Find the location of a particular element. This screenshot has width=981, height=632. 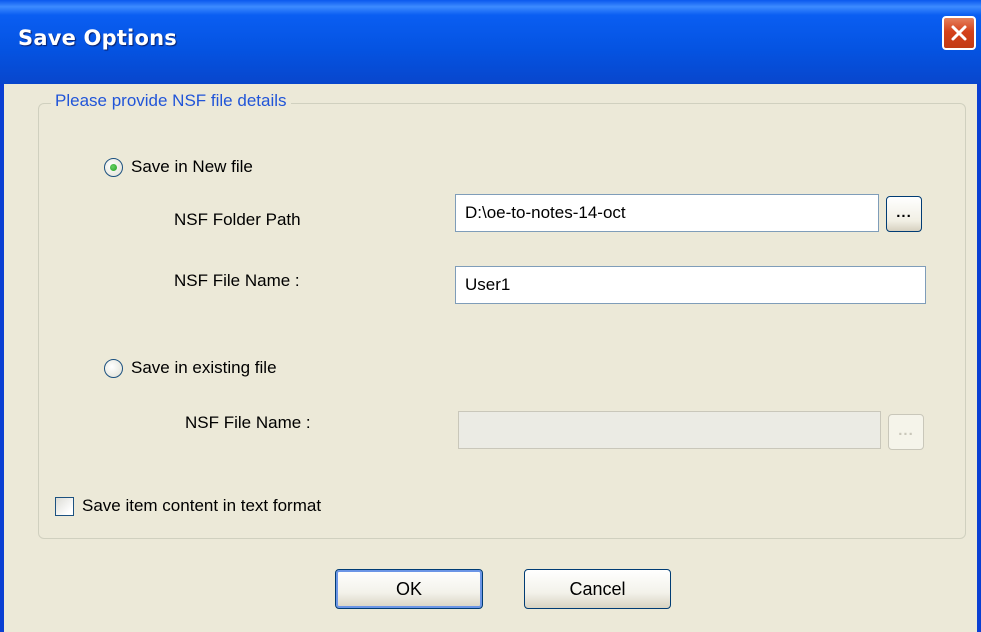

save-new-file-radio is located at coordinates (113, 167).